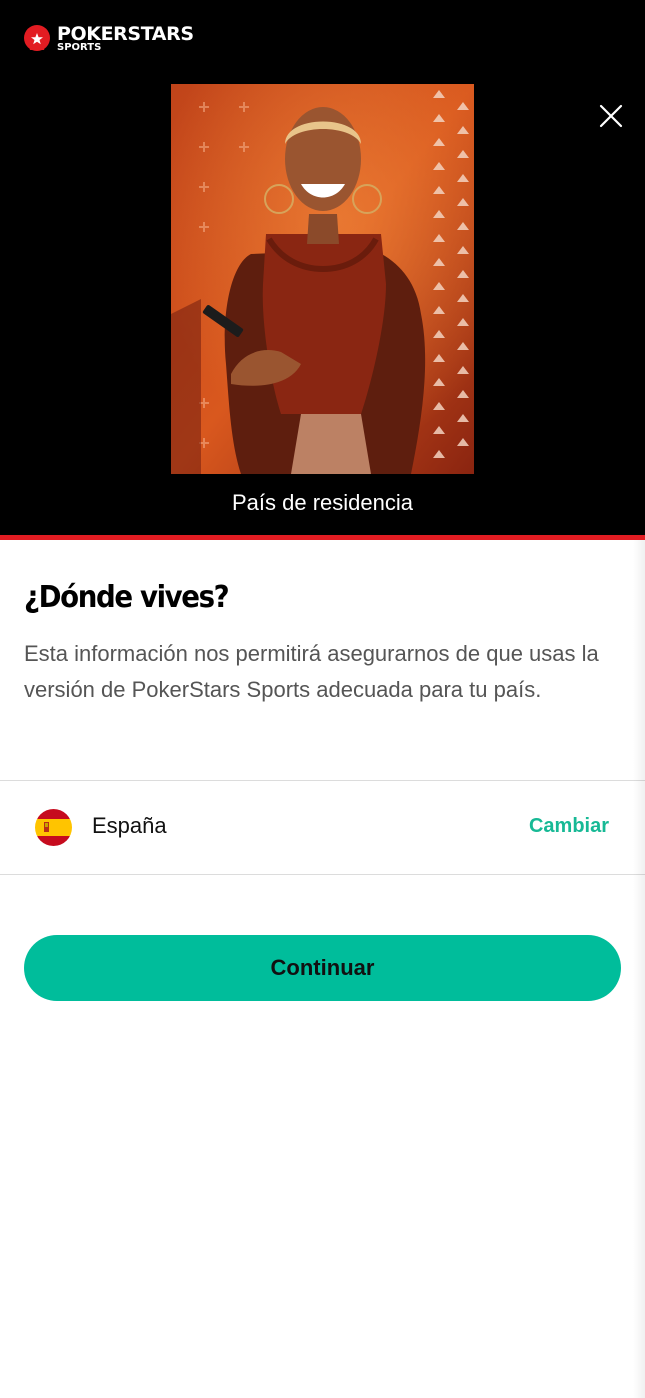 Image resolution: width=645 pixels, height=1398 pixels. Describe the element at coordinates (611, 116) in the screenshot. I see `close-icon` at that location.